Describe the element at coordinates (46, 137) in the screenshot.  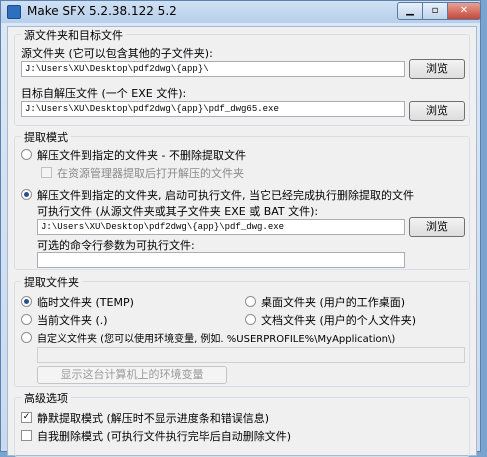
I see `group-title: 提取模式` at that location.